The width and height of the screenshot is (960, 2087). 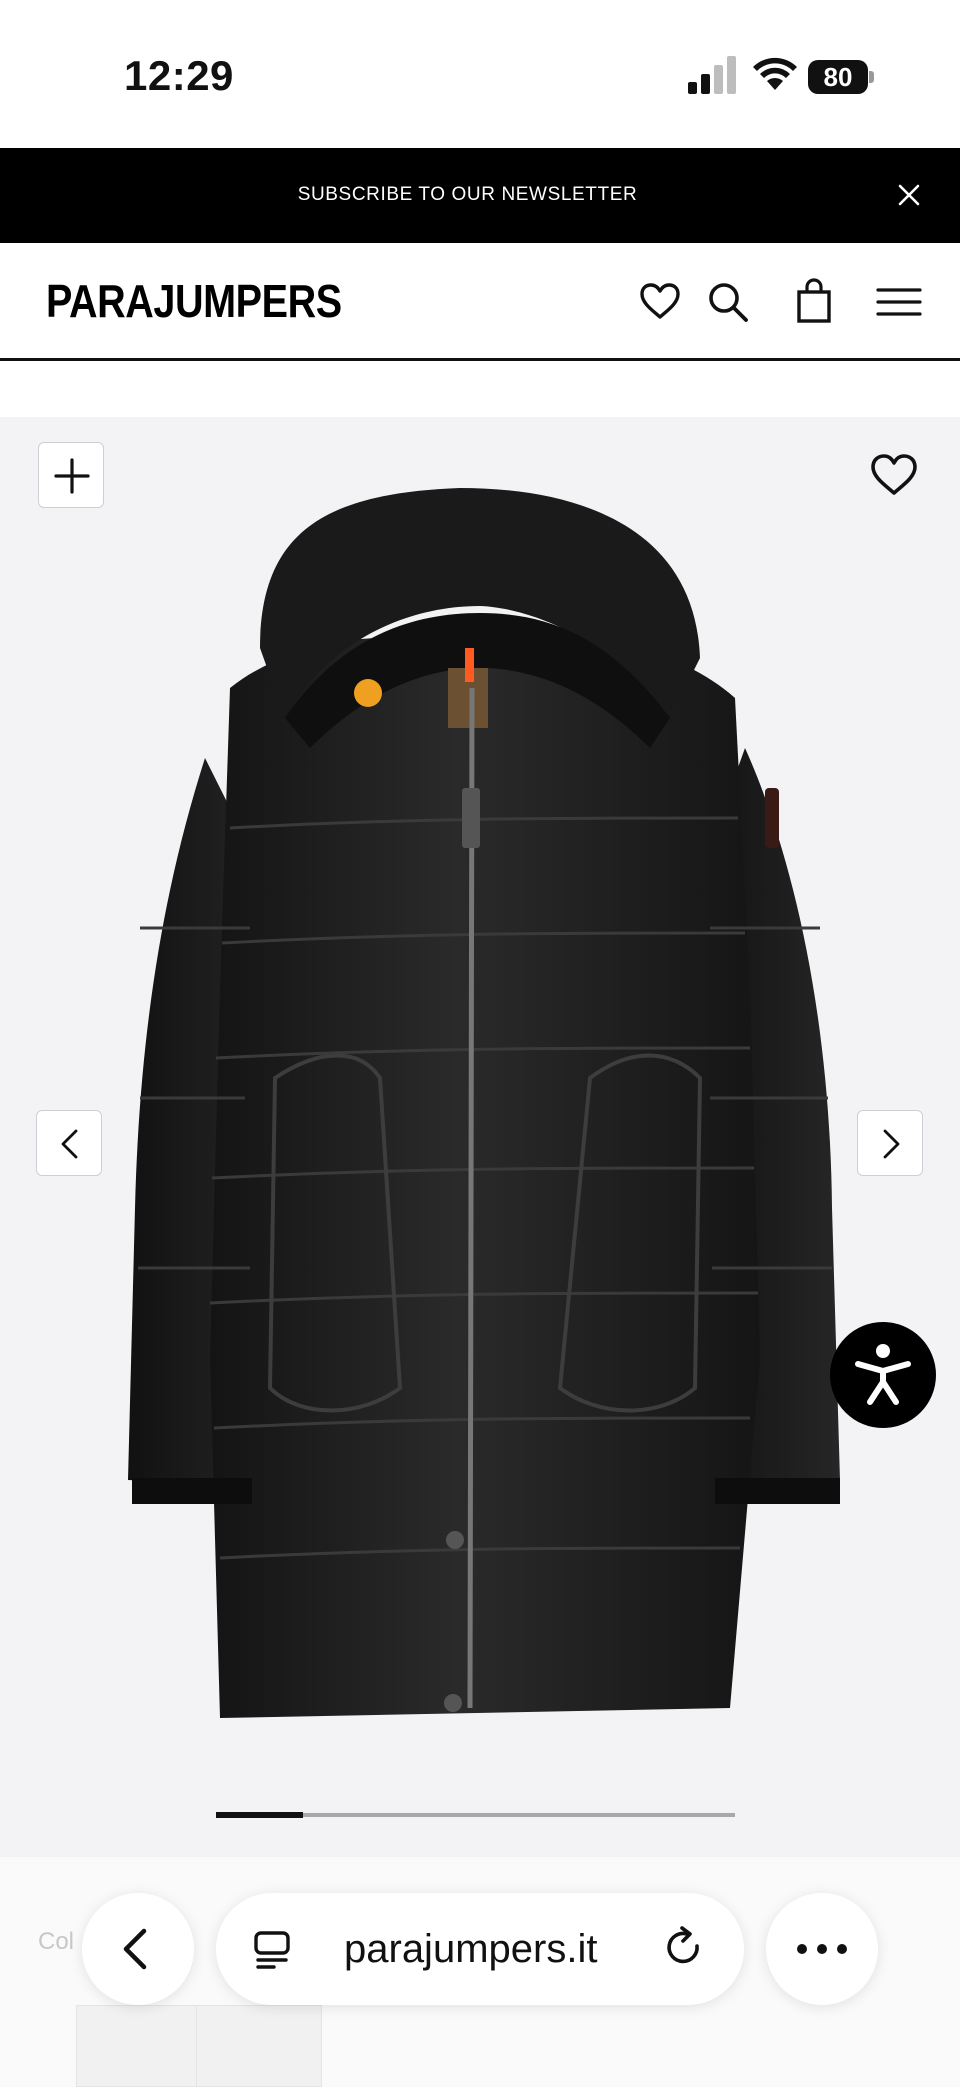 I want to click on status-time: 12:29, so click(x=179, y=75).